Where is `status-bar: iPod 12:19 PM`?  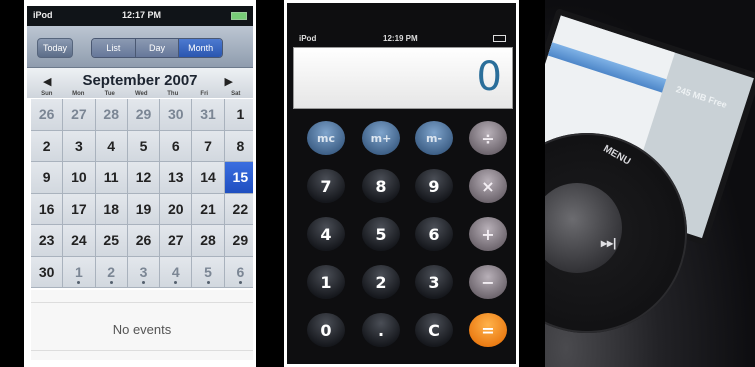 status-bar: iPod 12:19 PM is located at coordinates (401, 39).